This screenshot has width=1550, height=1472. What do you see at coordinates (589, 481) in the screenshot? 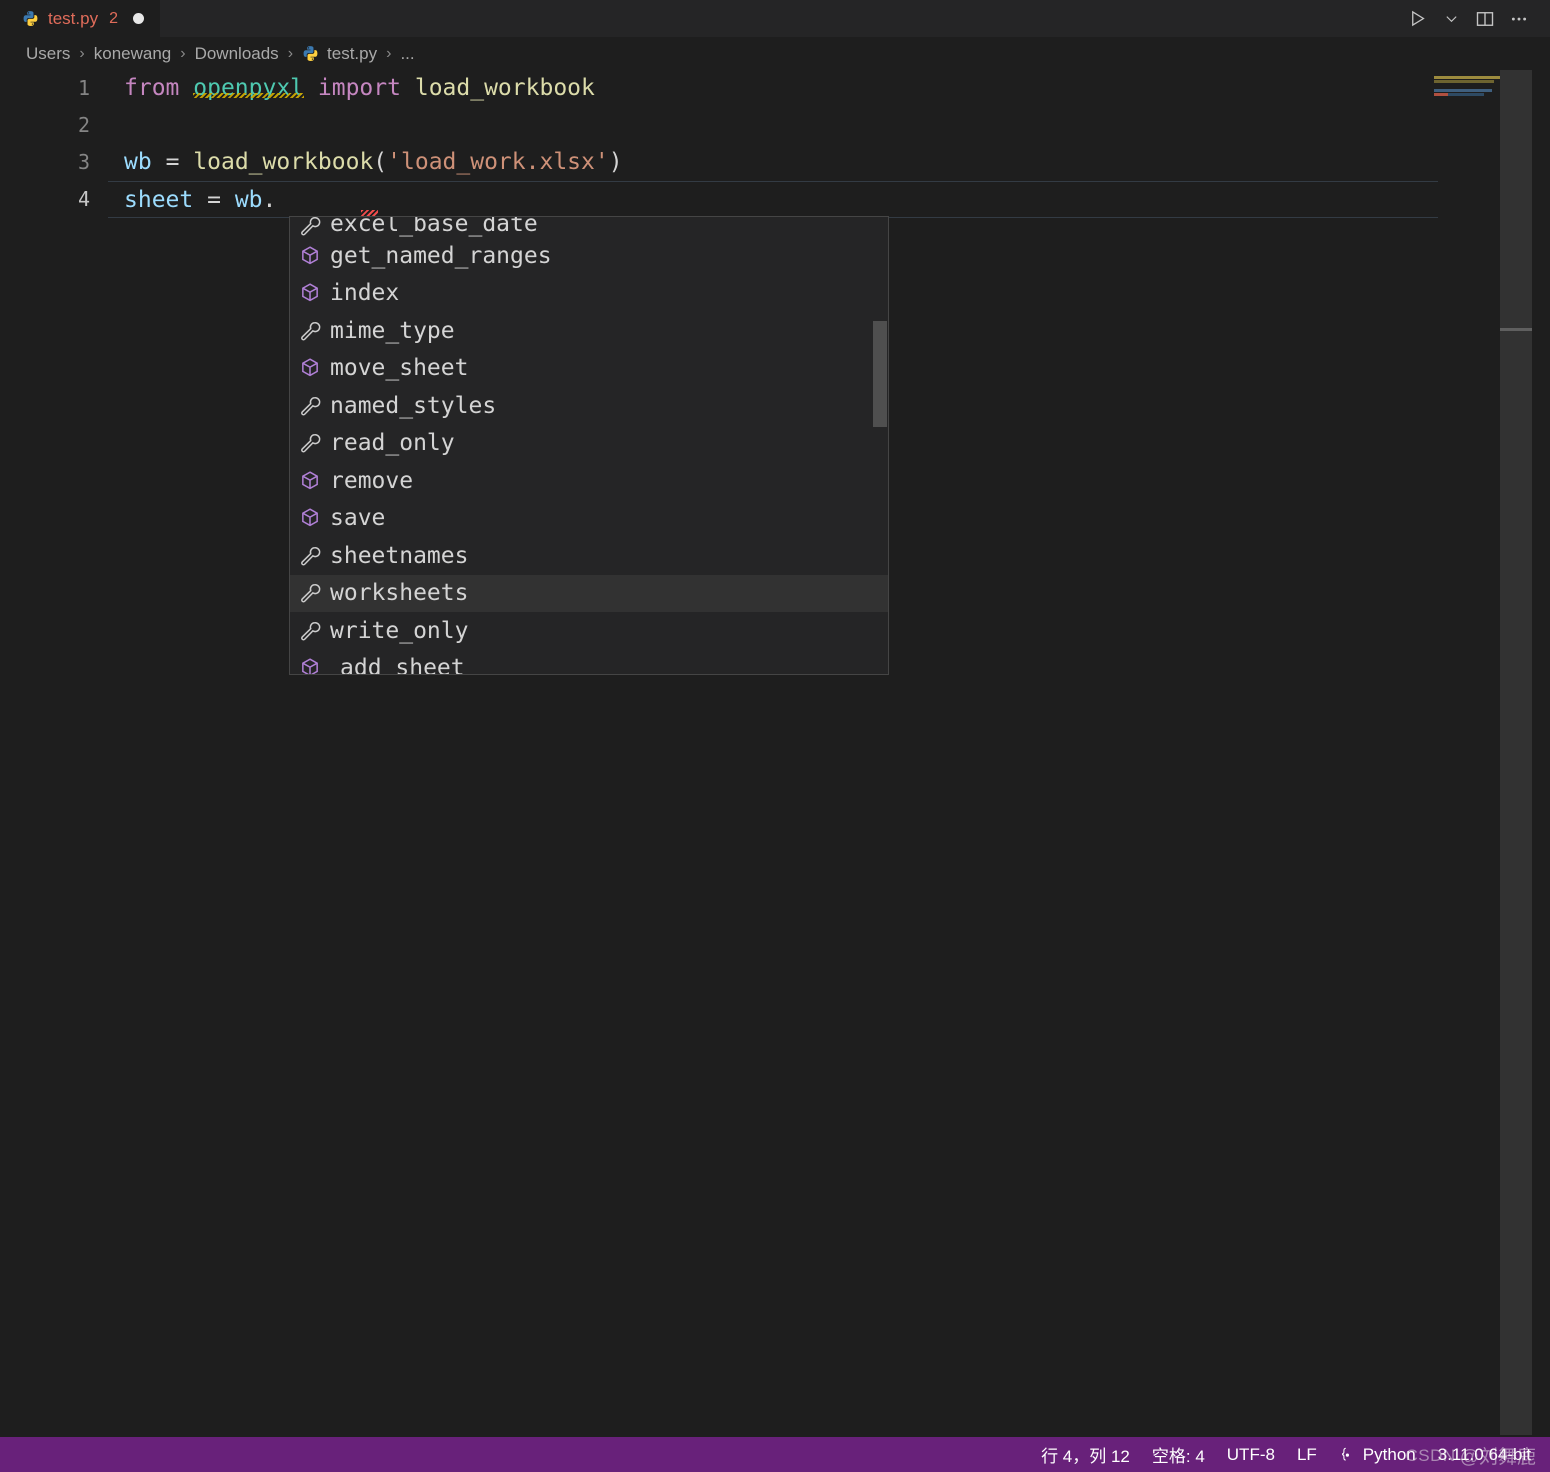
I see `suggestion-item: remove` at bounding box center [589, 481].